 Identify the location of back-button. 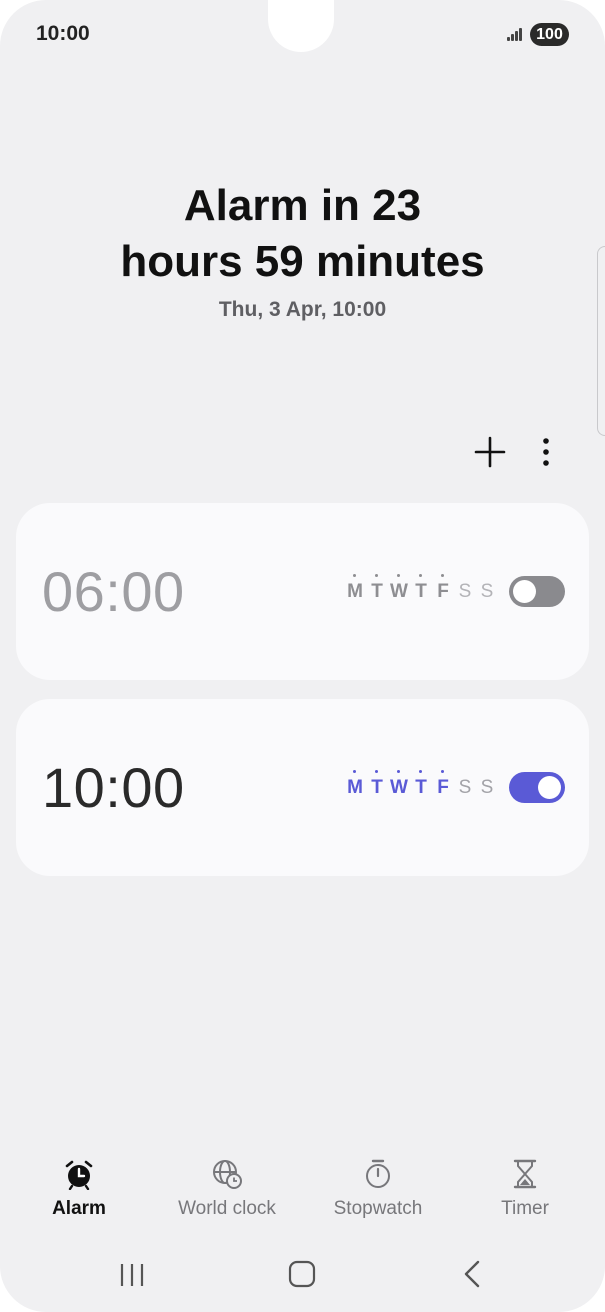
(472, 1274).